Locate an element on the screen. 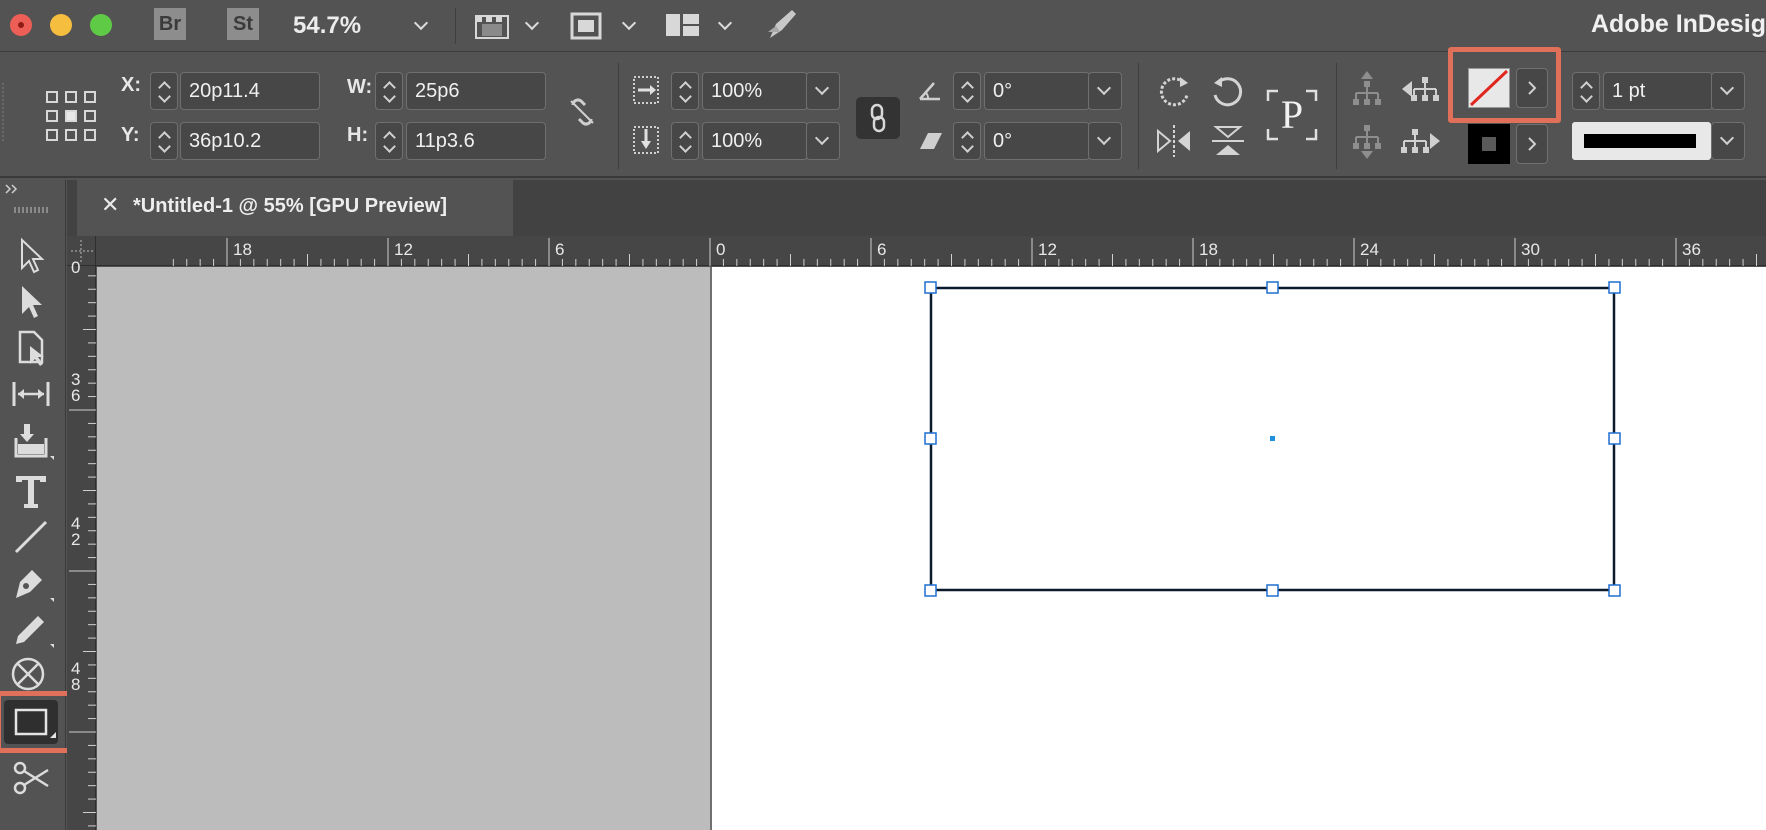 The image size is (1766, 830). handle-bottom-left is located at coordinates (930, 590).